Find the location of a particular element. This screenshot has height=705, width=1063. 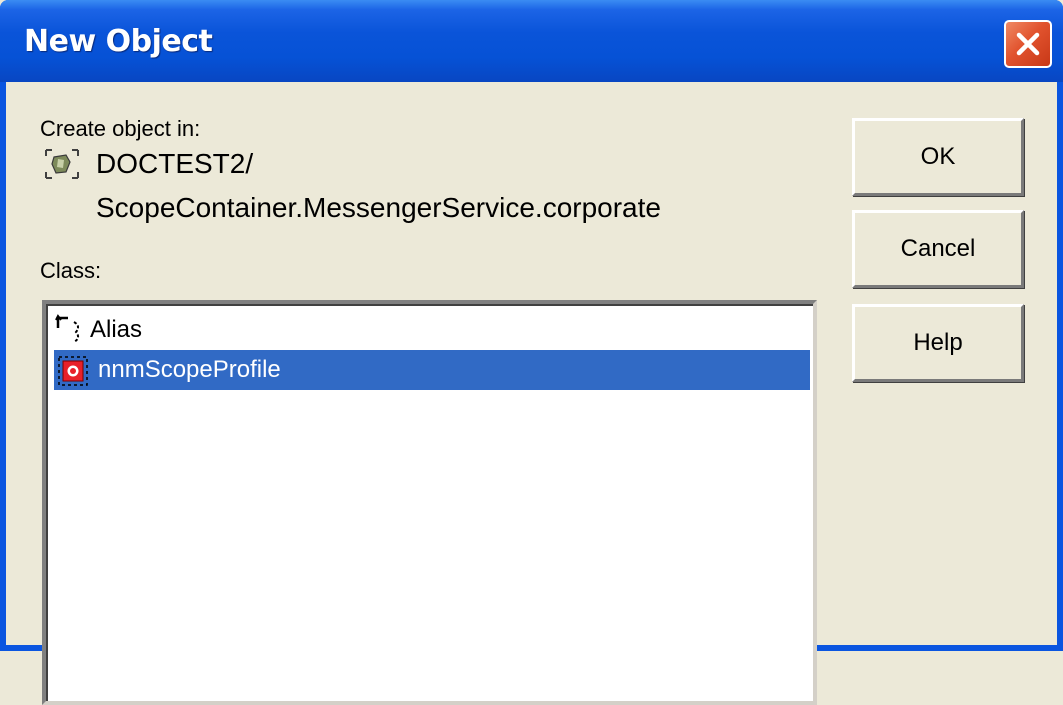

ok-button: OK is located at coordinates (938, 157).